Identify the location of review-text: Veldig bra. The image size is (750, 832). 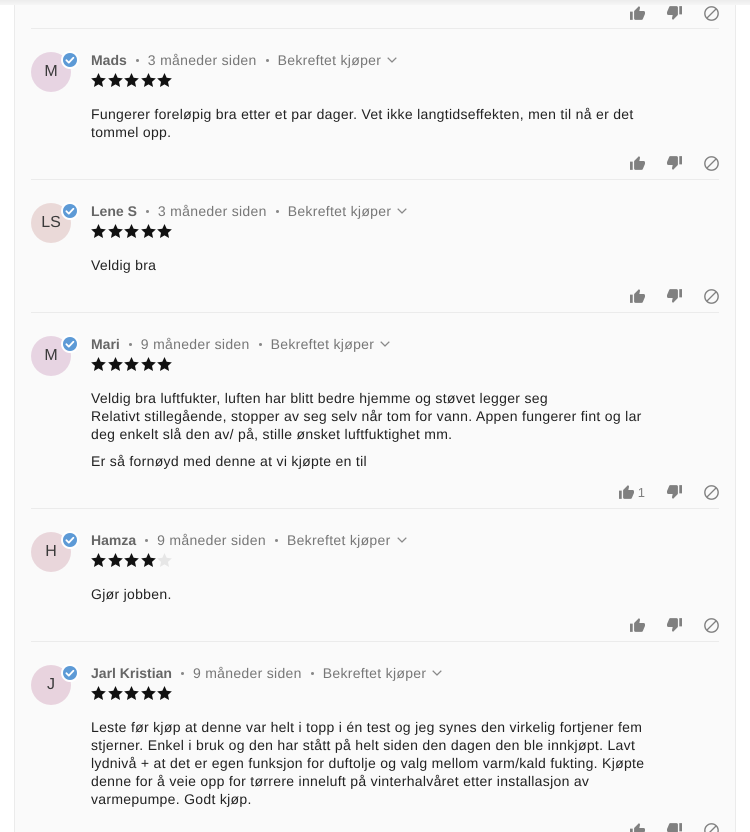
(124, 265).